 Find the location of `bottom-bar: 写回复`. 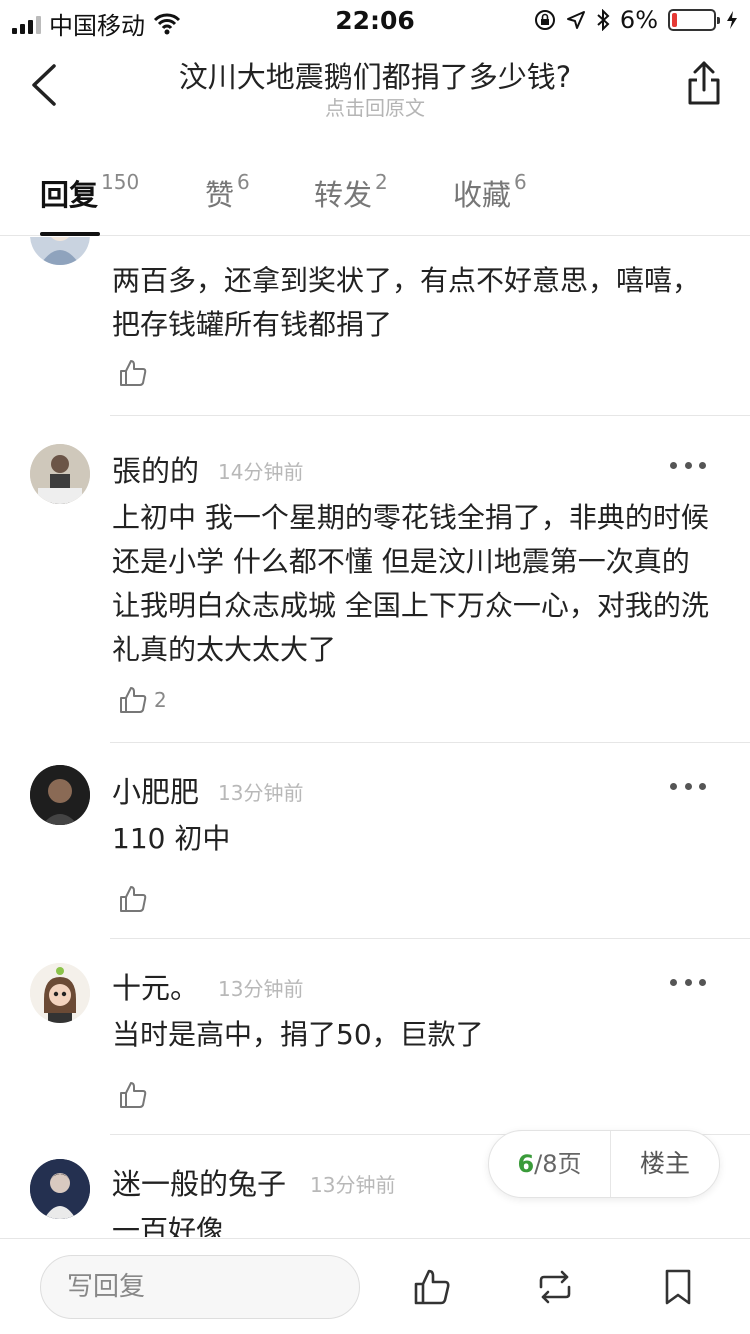

bottom-bar: 写回复 is located at coordinates (375, 1286).